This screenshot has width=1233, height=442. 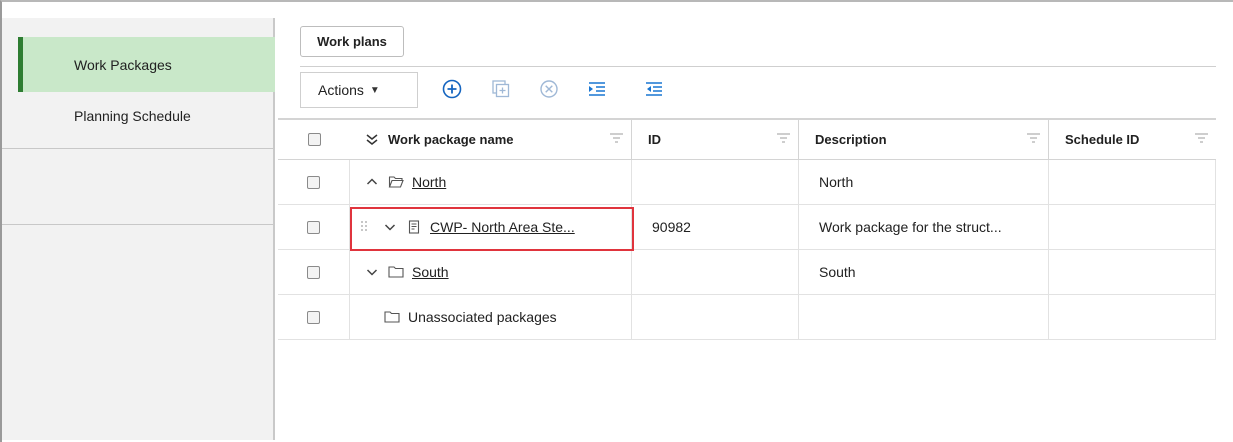 I want to click on package-name-label: Unassociated packages, so click(x=482, y=317).